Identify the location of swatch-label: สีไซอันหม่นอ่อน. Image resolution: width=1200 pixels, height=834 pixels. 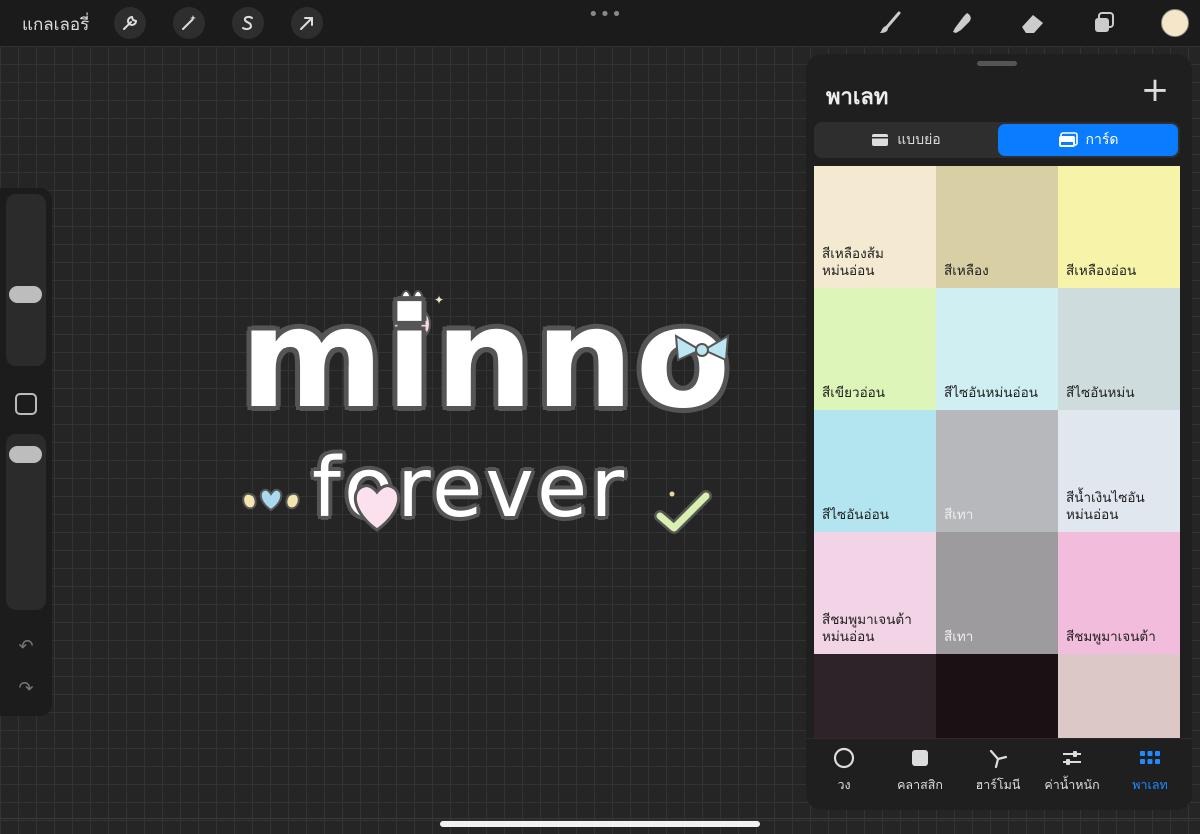
(991, 393).